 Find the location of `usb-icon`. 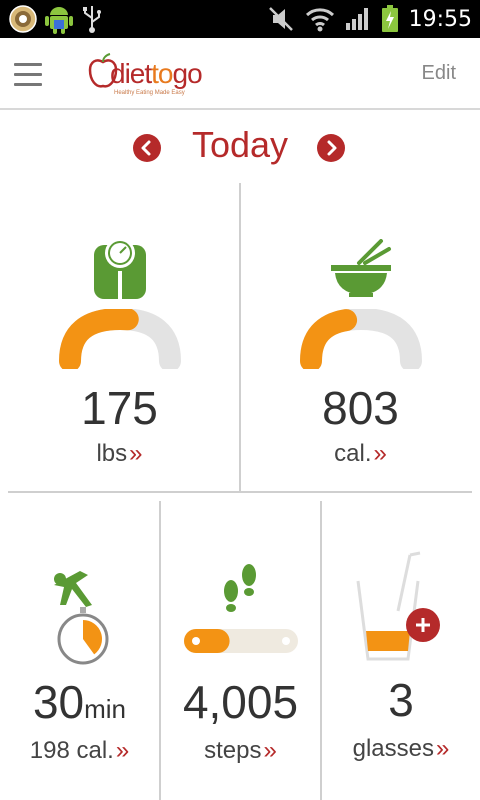

usb-icon is located at coordinates (92, 19).